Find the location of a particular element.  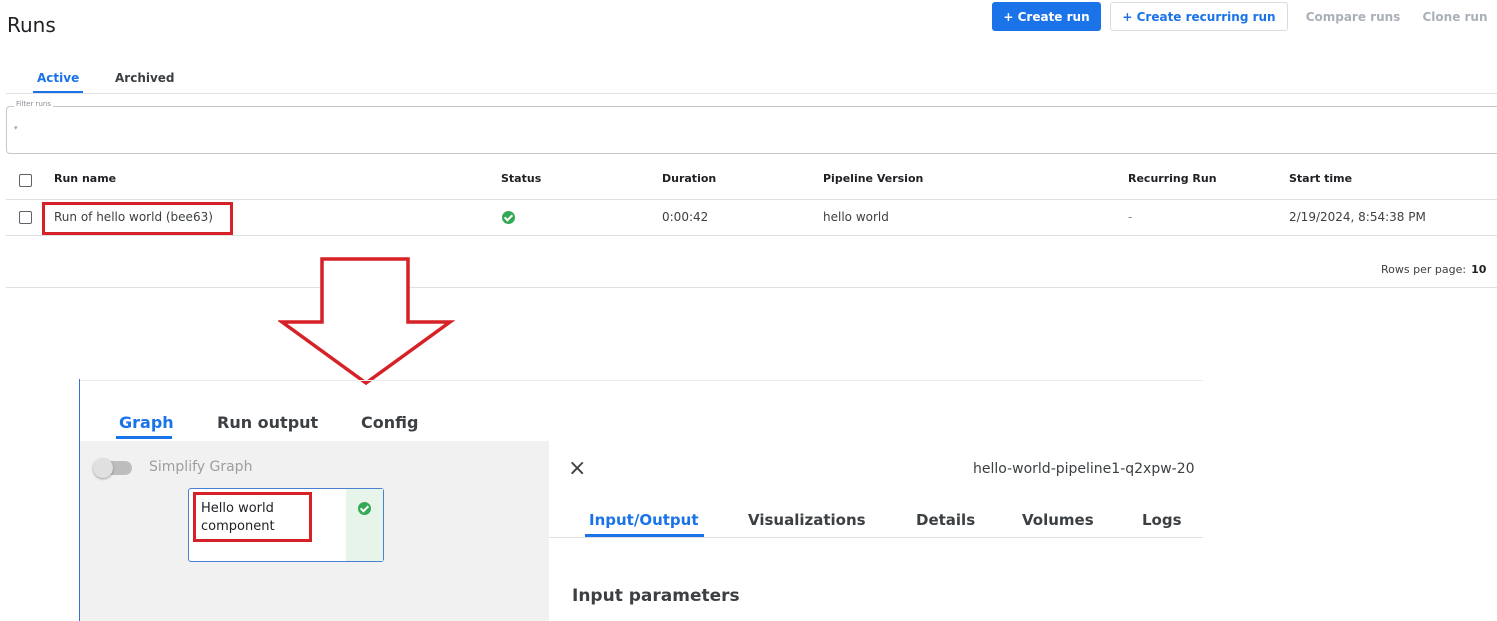

tabs-divider is located at coordinates (751, 93).